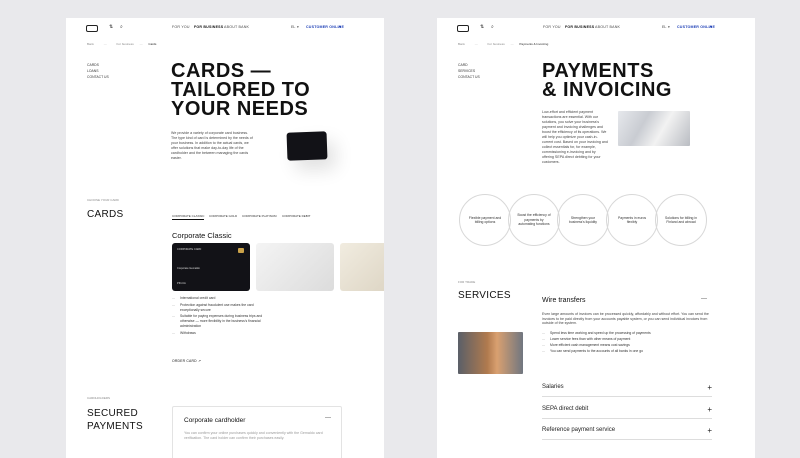  What do you see at coordinates (627, 433) in the screenshot?
I see `accordion-reference-payment: Reference payment service +` at bounding box center [627, 433].